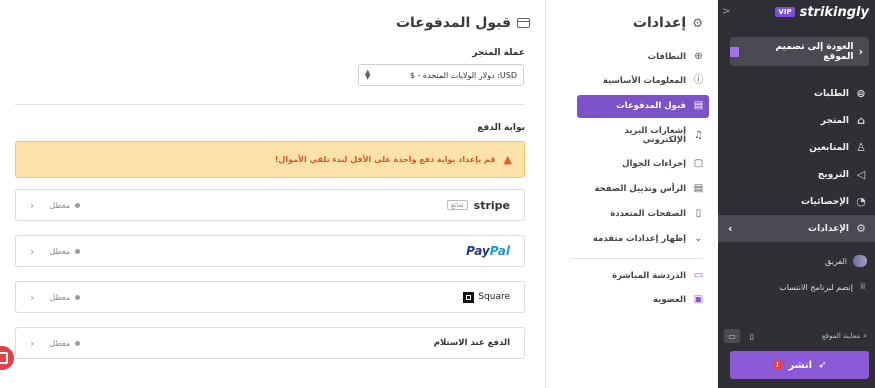  I want to click on desktop-icon: ▭, so click(732, 336).